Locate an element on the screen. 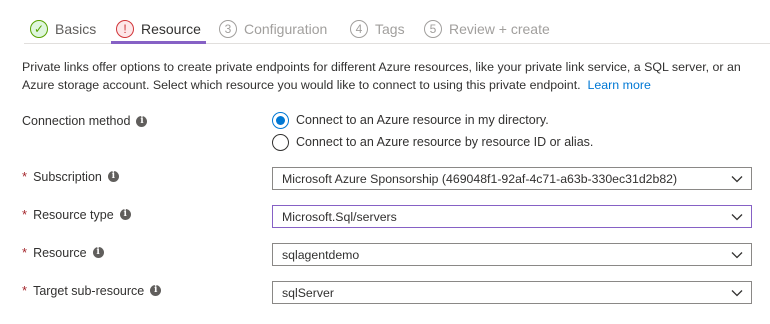  resource-type-label: * Resource type i is located at coordinates (76, 214).